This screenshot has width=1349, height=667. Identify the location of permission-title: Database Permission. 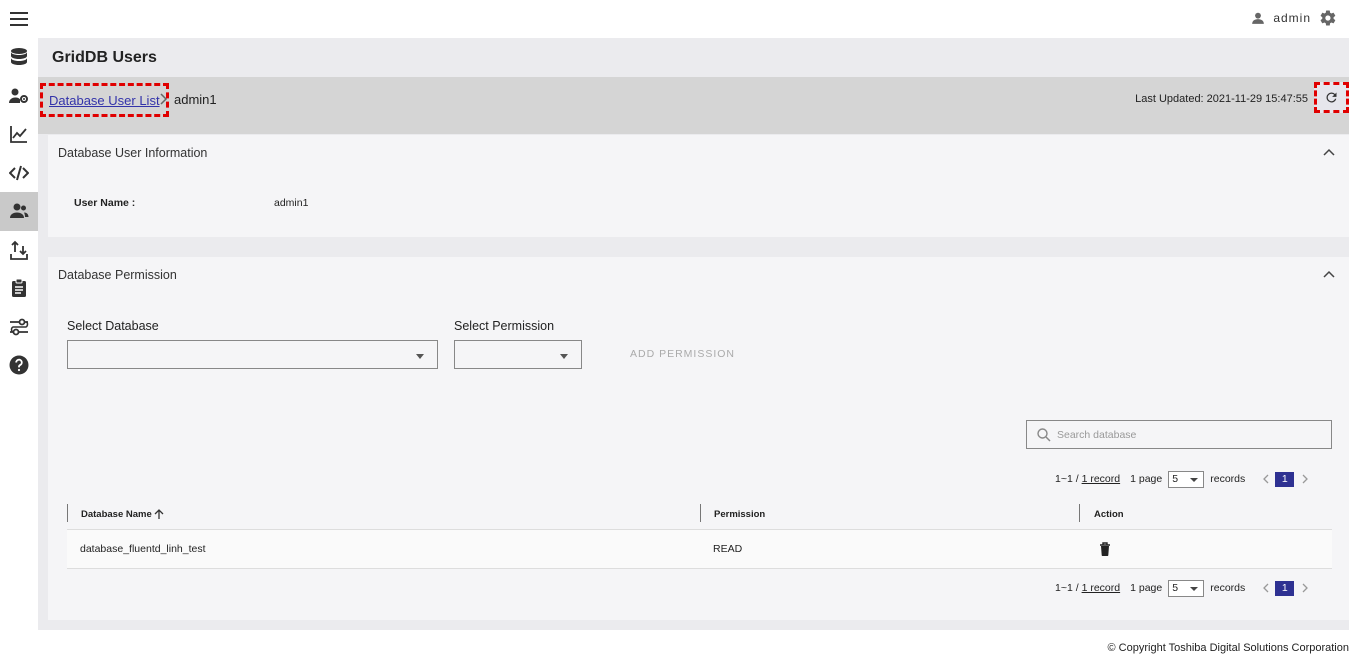
(117, 275).